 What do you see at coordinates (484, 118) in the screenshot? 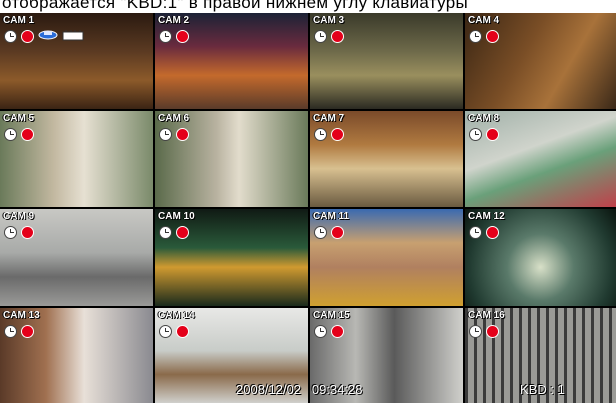
I see `camera-label: CAM 8` at bounding box center [484, 118].